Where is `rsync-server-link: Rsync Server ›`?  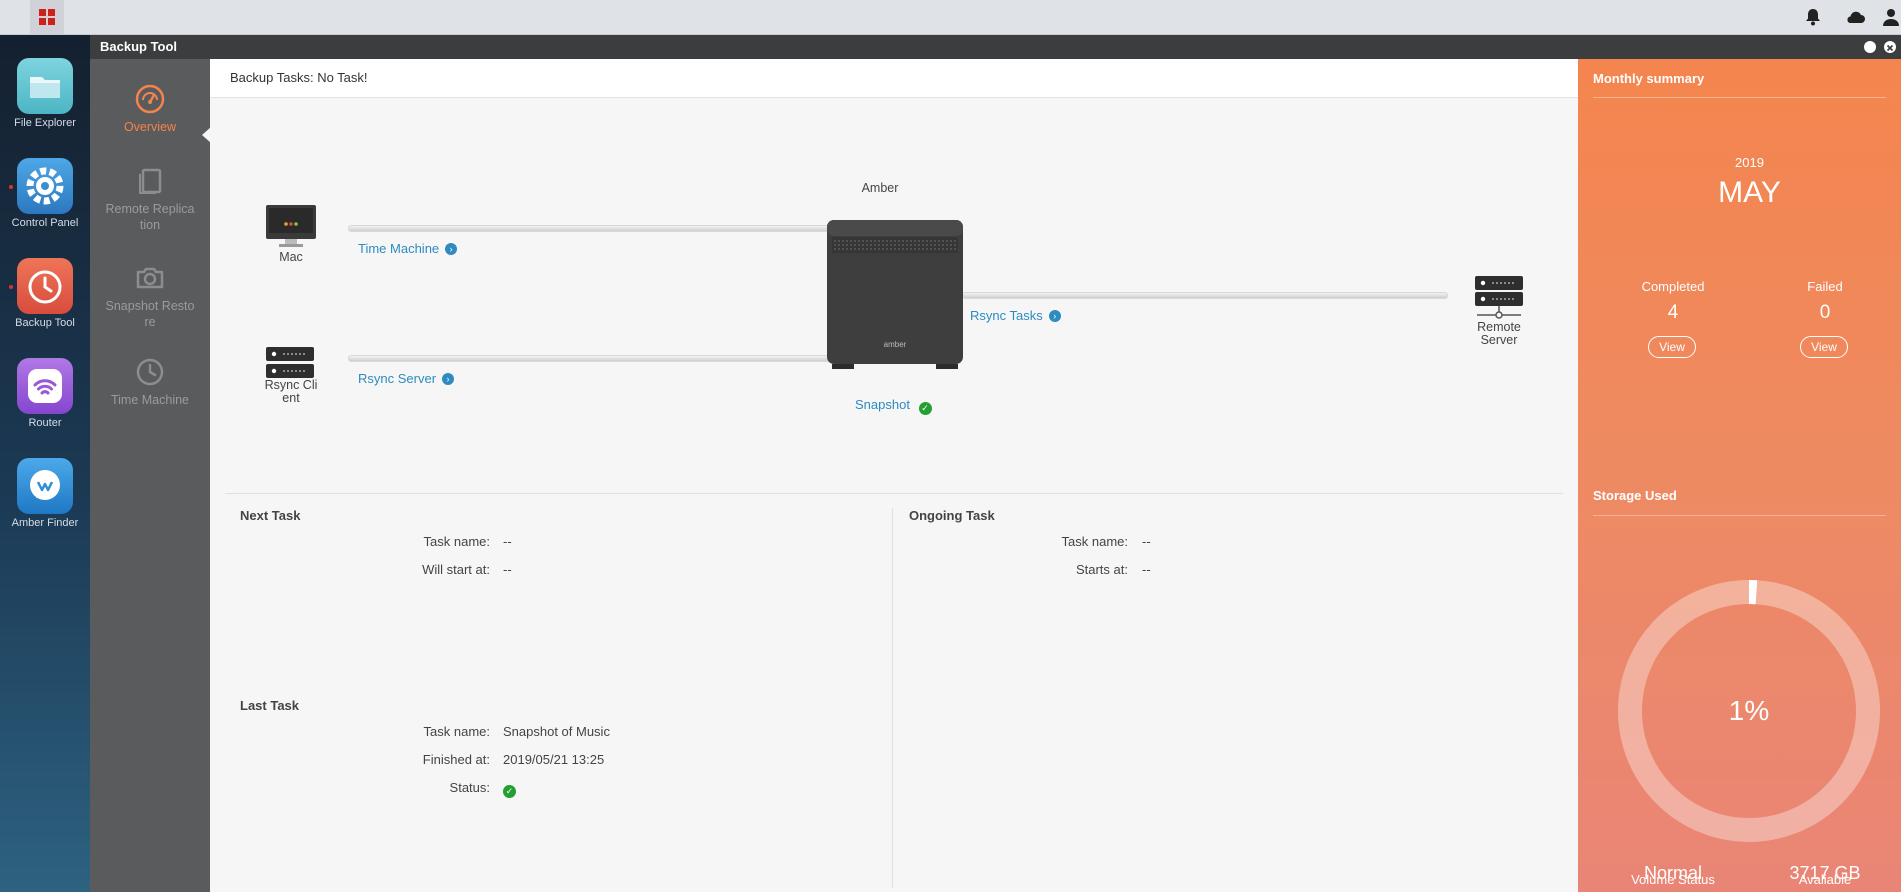 rsync-server-link: Rsync Server › is located at coordinates (406, 378).